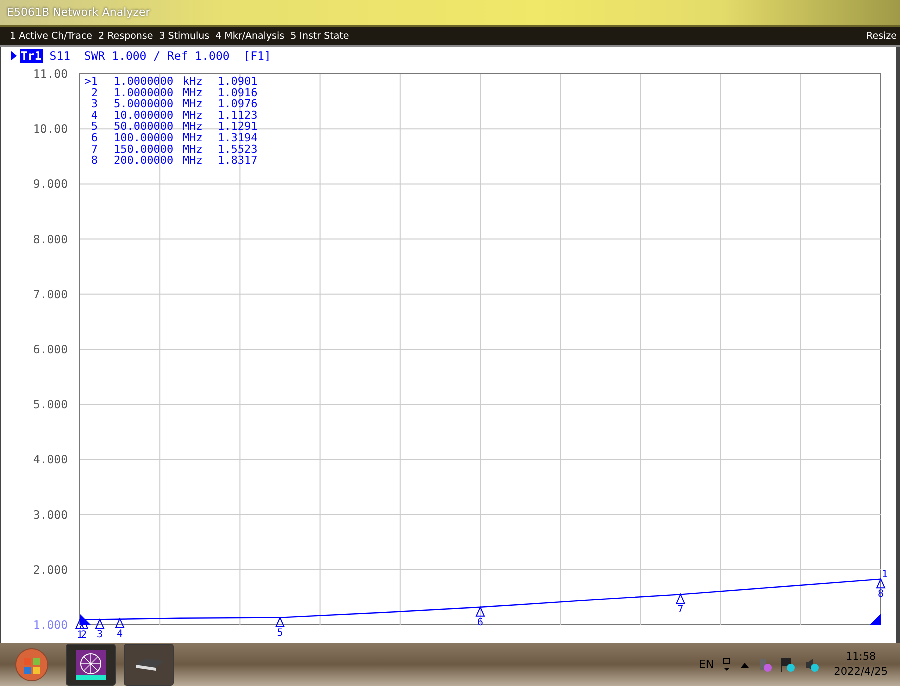  What do you see at coordinates (144, 115) in the screenshot?
I see `marker-frequency: 10.000000` at bounding box center [144, 115].